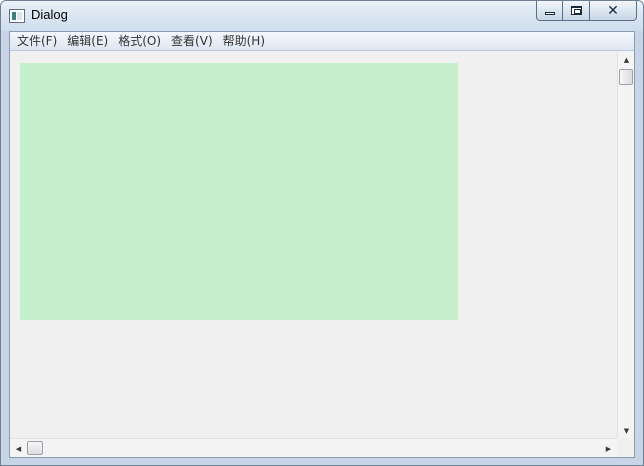 This screenshot has height=466, width=644. I want to click on menu-view: 查看(V), so click(194, 41).